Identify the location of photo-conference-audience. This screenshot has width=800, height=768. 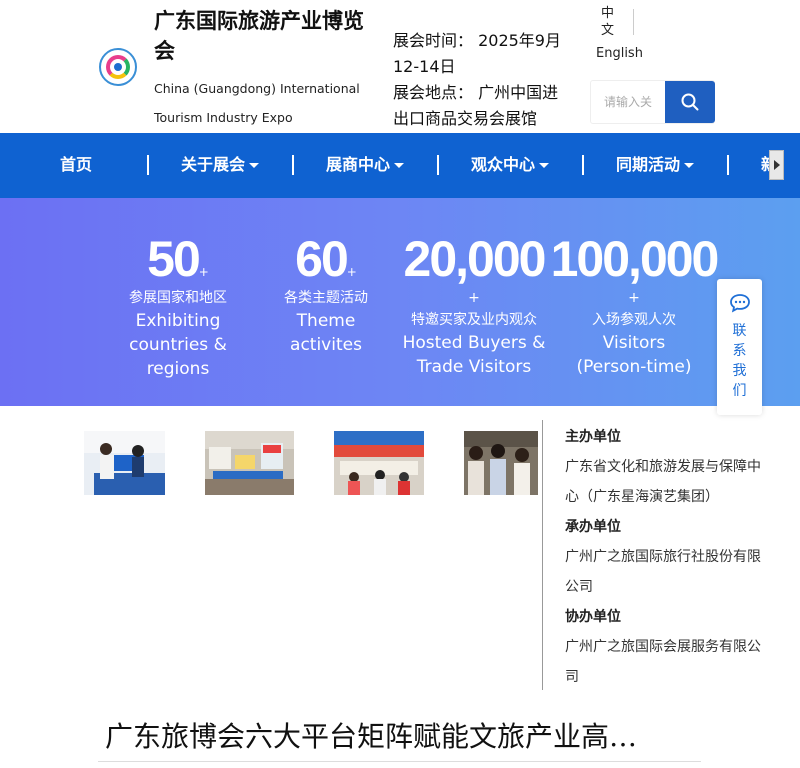
(501, 463).